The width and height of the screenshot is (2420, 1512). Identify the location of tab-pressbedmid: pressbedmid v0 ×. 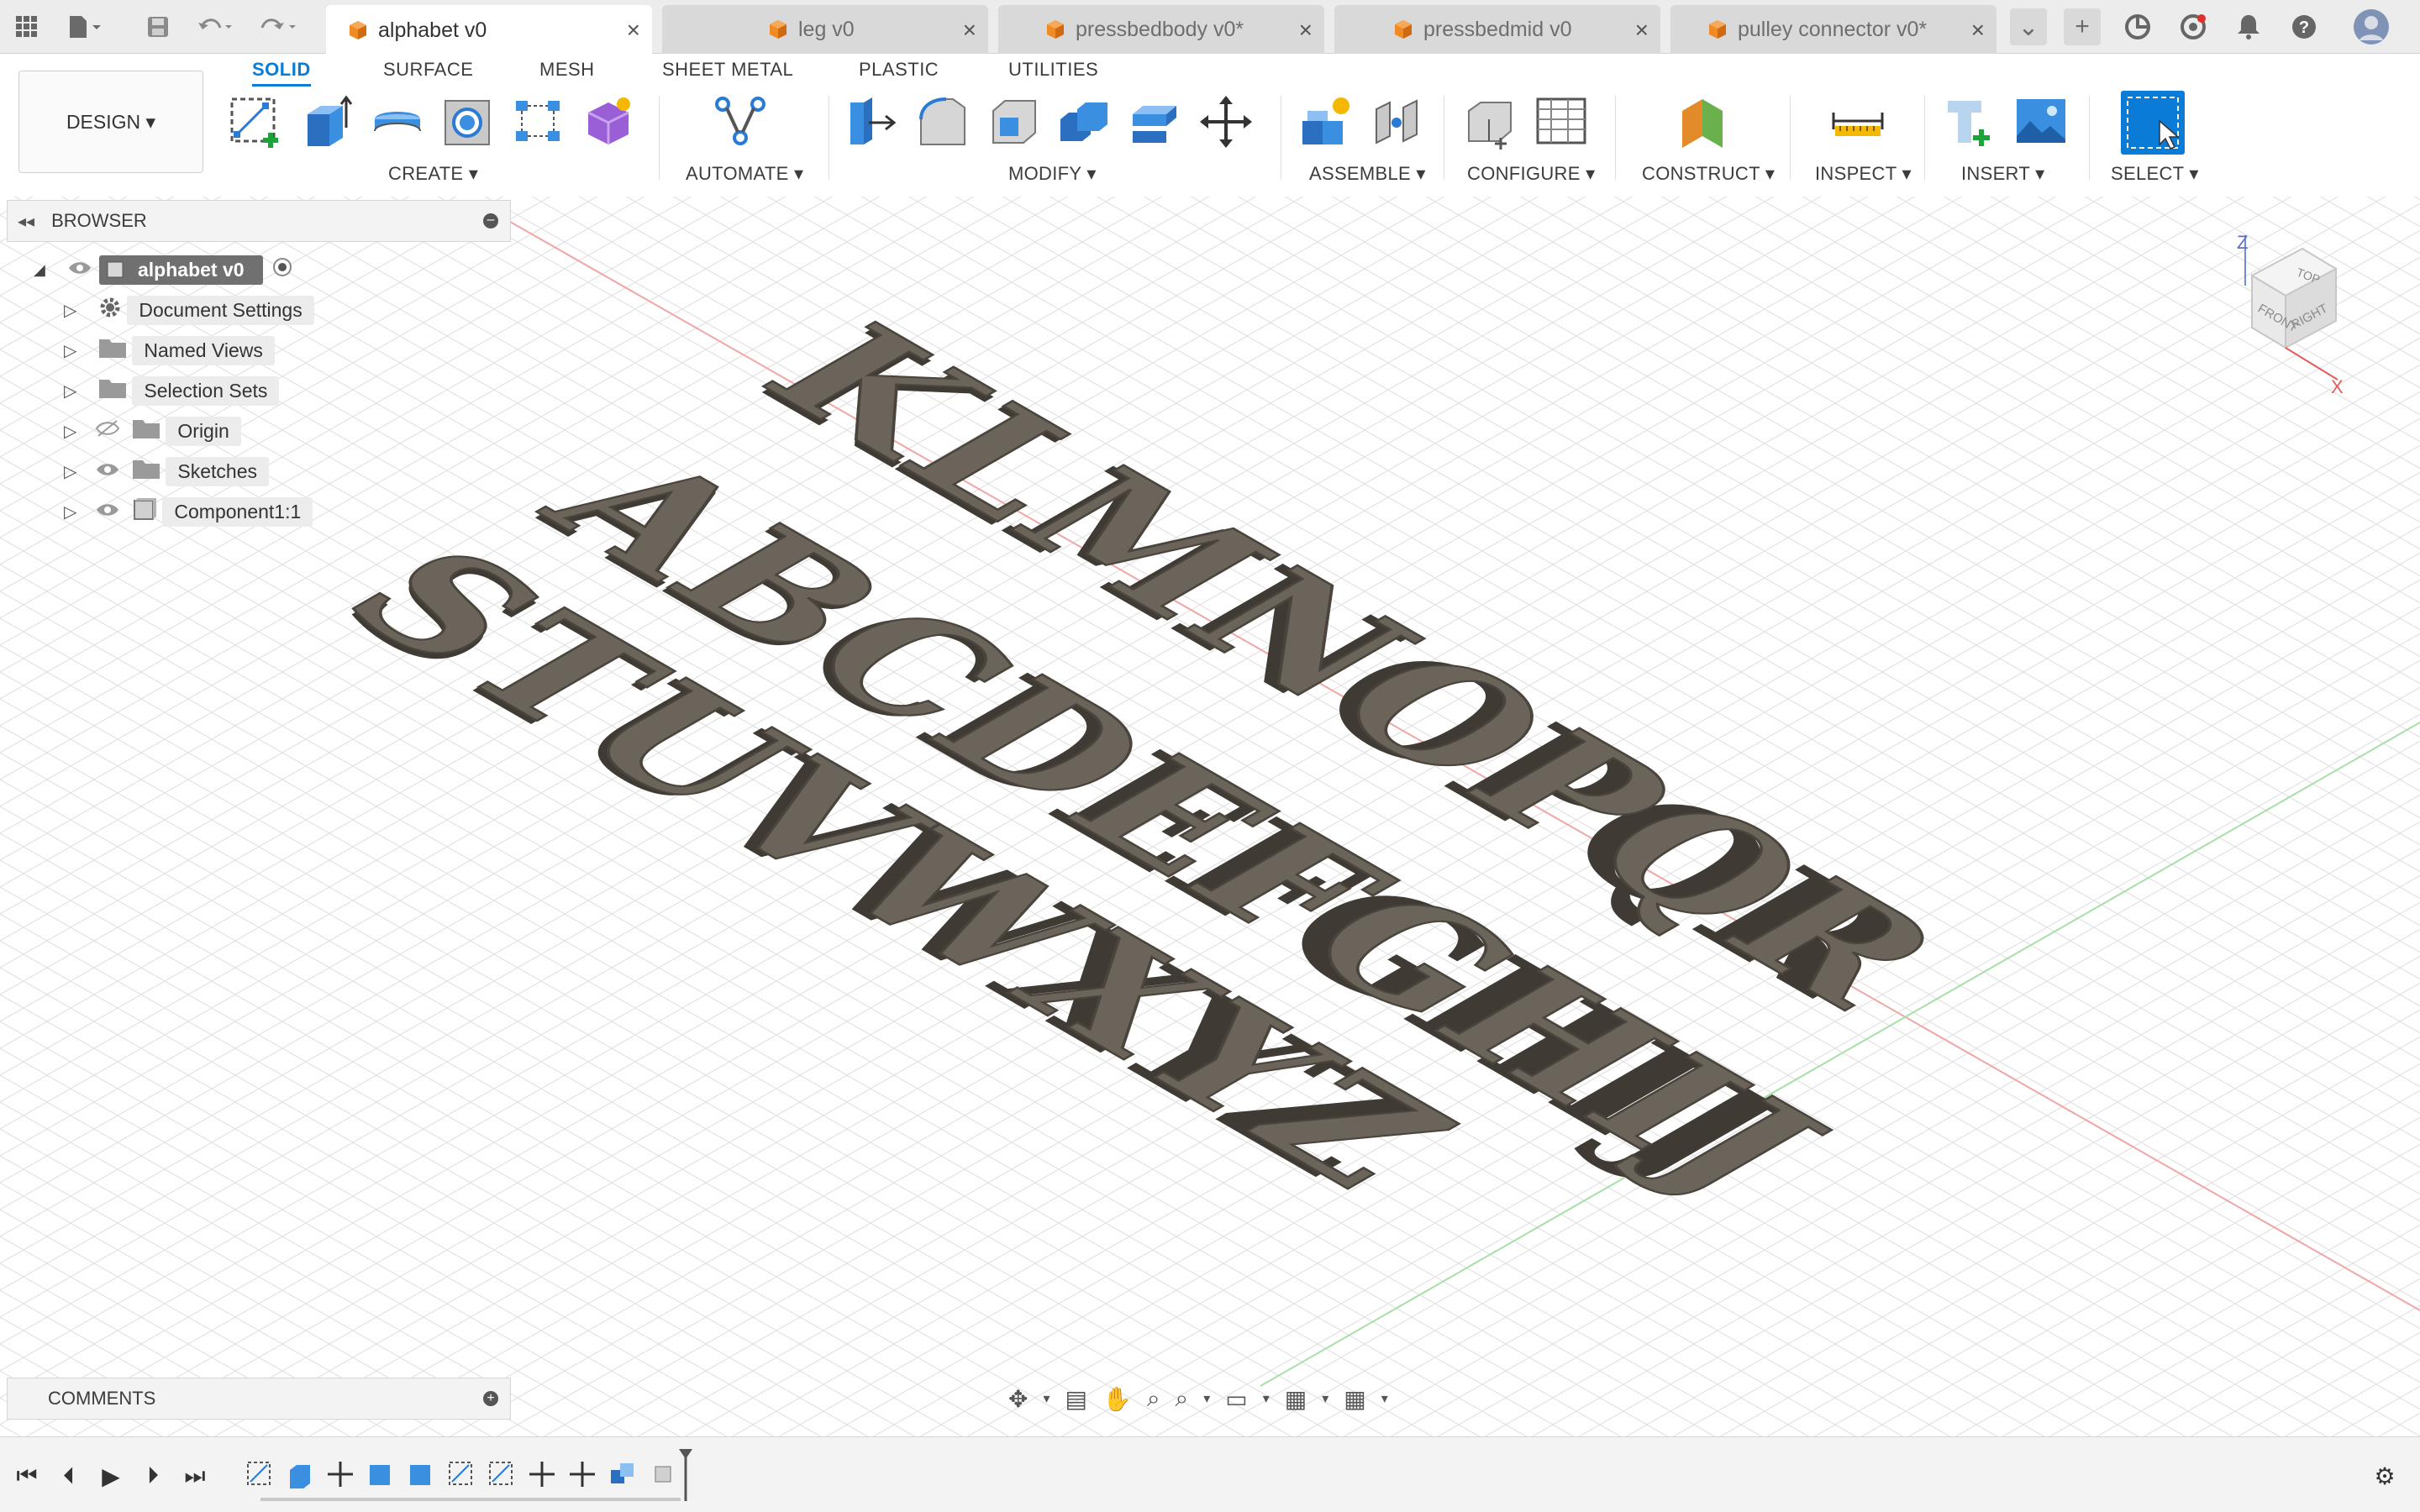
(1497, 29).